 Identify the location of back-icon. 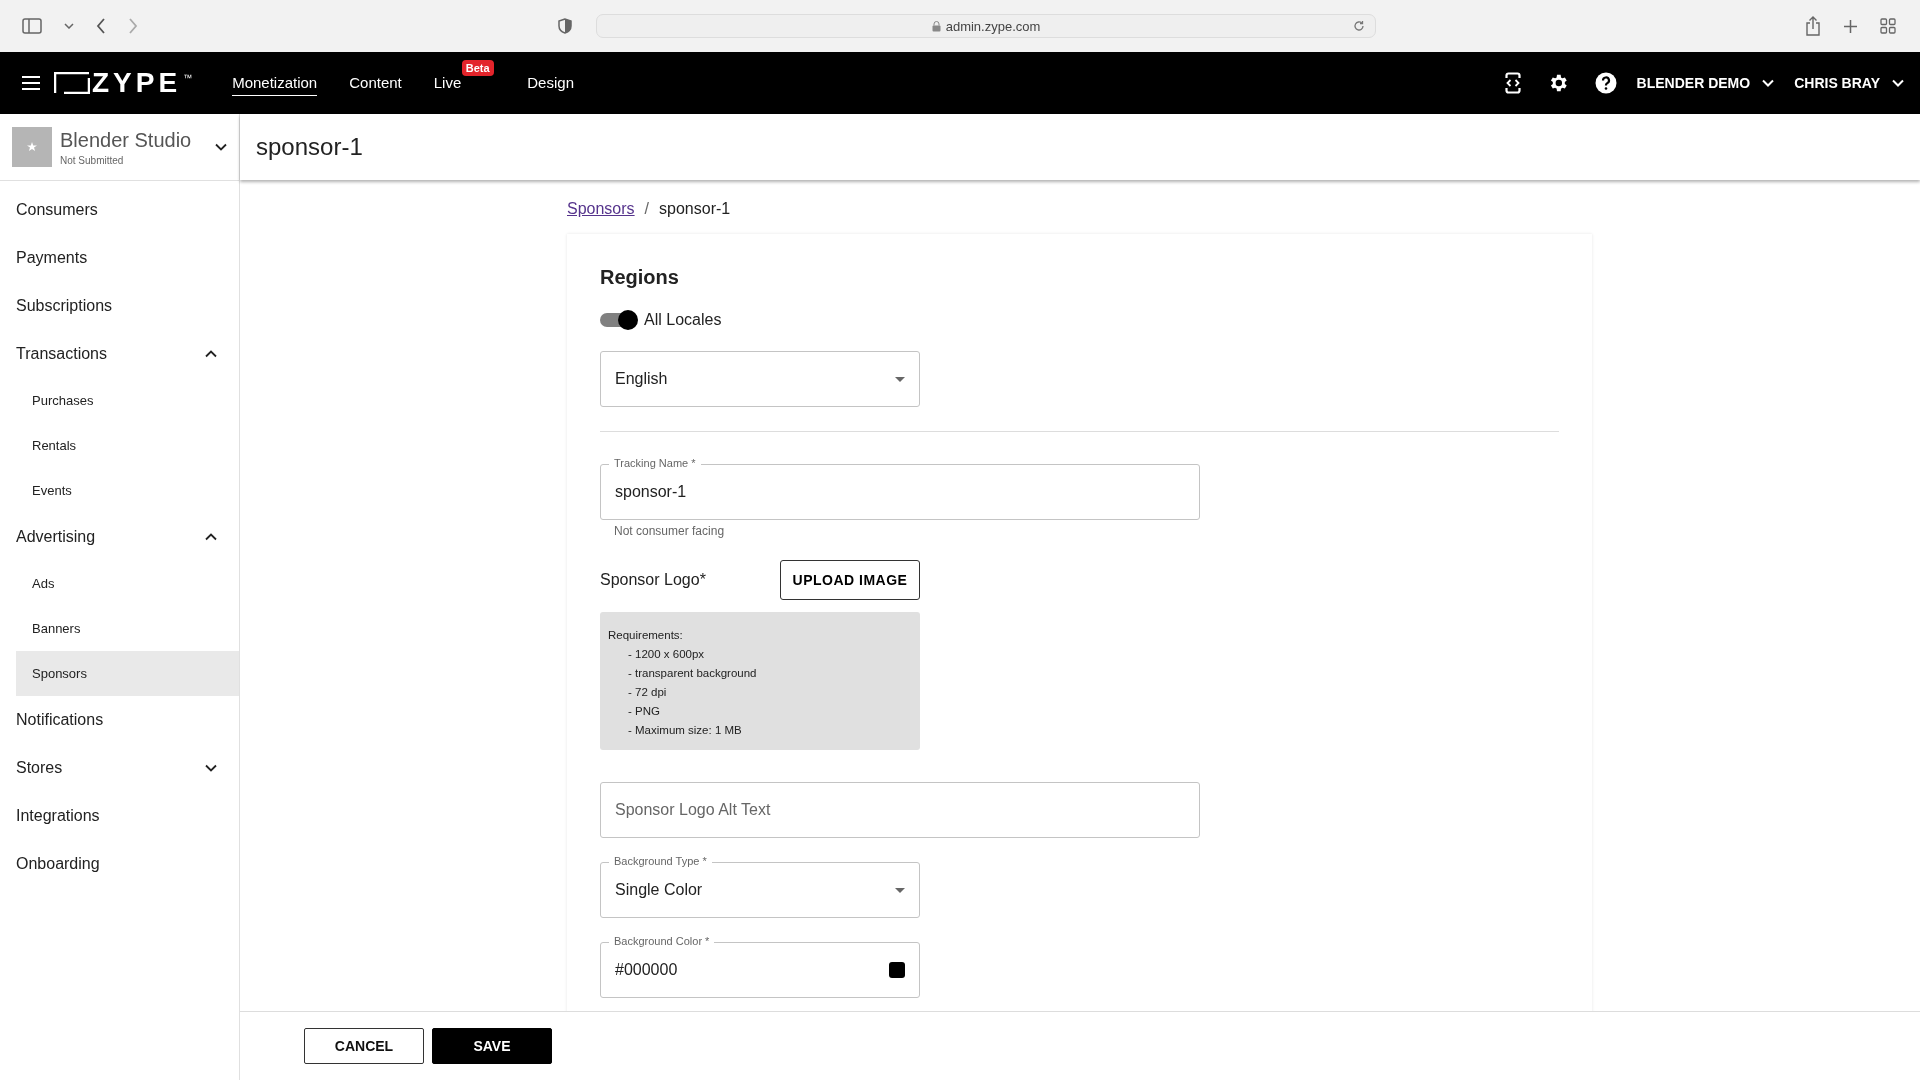
(101, 26).